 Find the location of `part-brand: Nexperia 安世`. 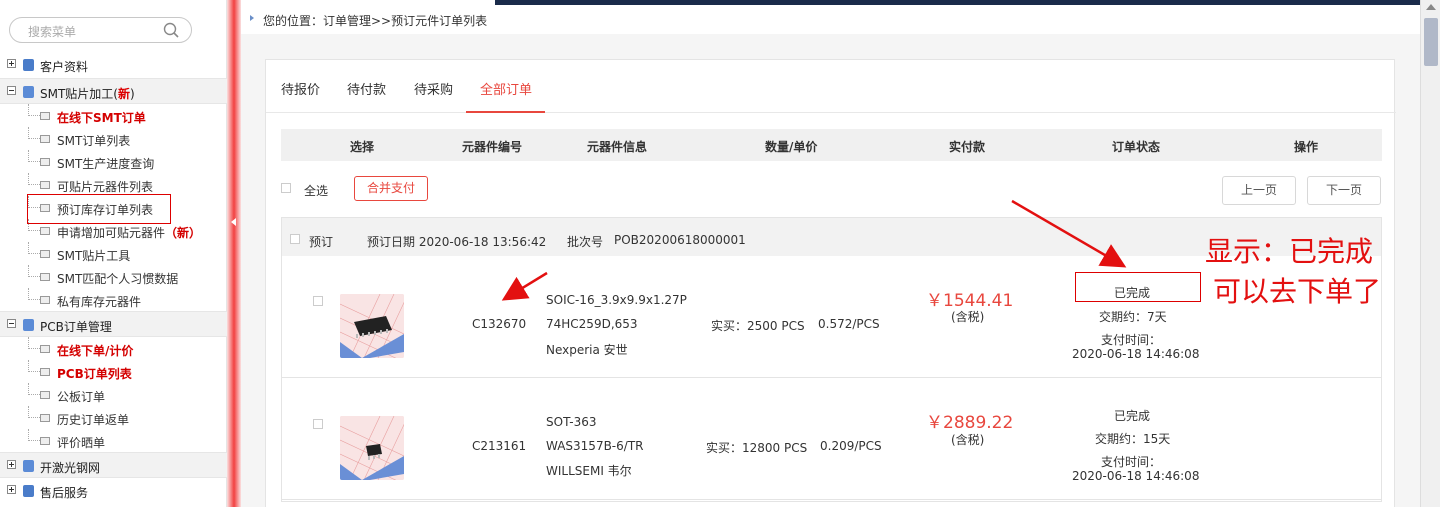

part-brand: Nexperia 安世 is located at coordinates (587, 350).